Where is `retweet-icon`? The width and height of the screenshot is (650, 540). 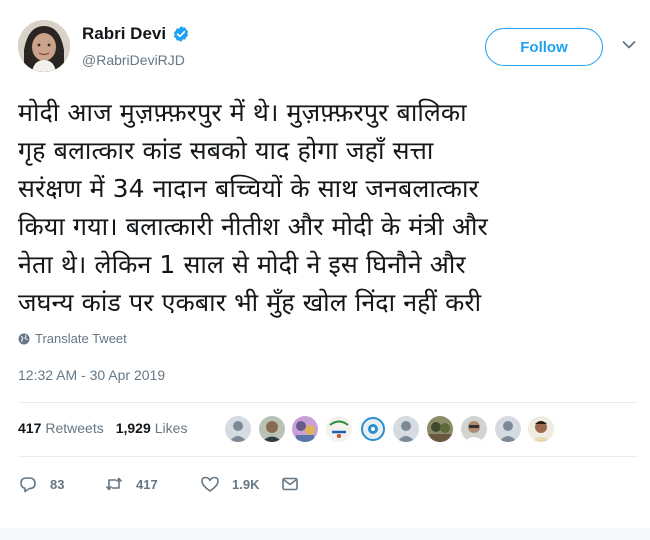 retweet-icon is located at coordinates (114, 484).